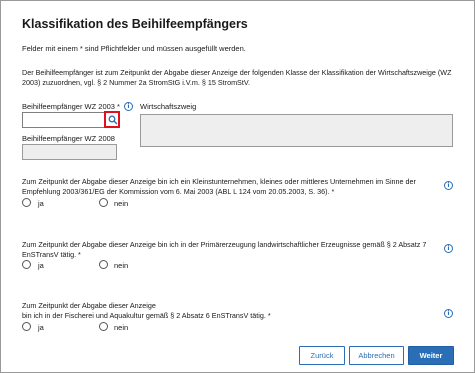 The width and height of the screenshot is (475, 373). What do you see at coordinates (26, 264) in the screenshot?
I see `radio-landwirtschaft-ja` at bounding box center [26, 264].